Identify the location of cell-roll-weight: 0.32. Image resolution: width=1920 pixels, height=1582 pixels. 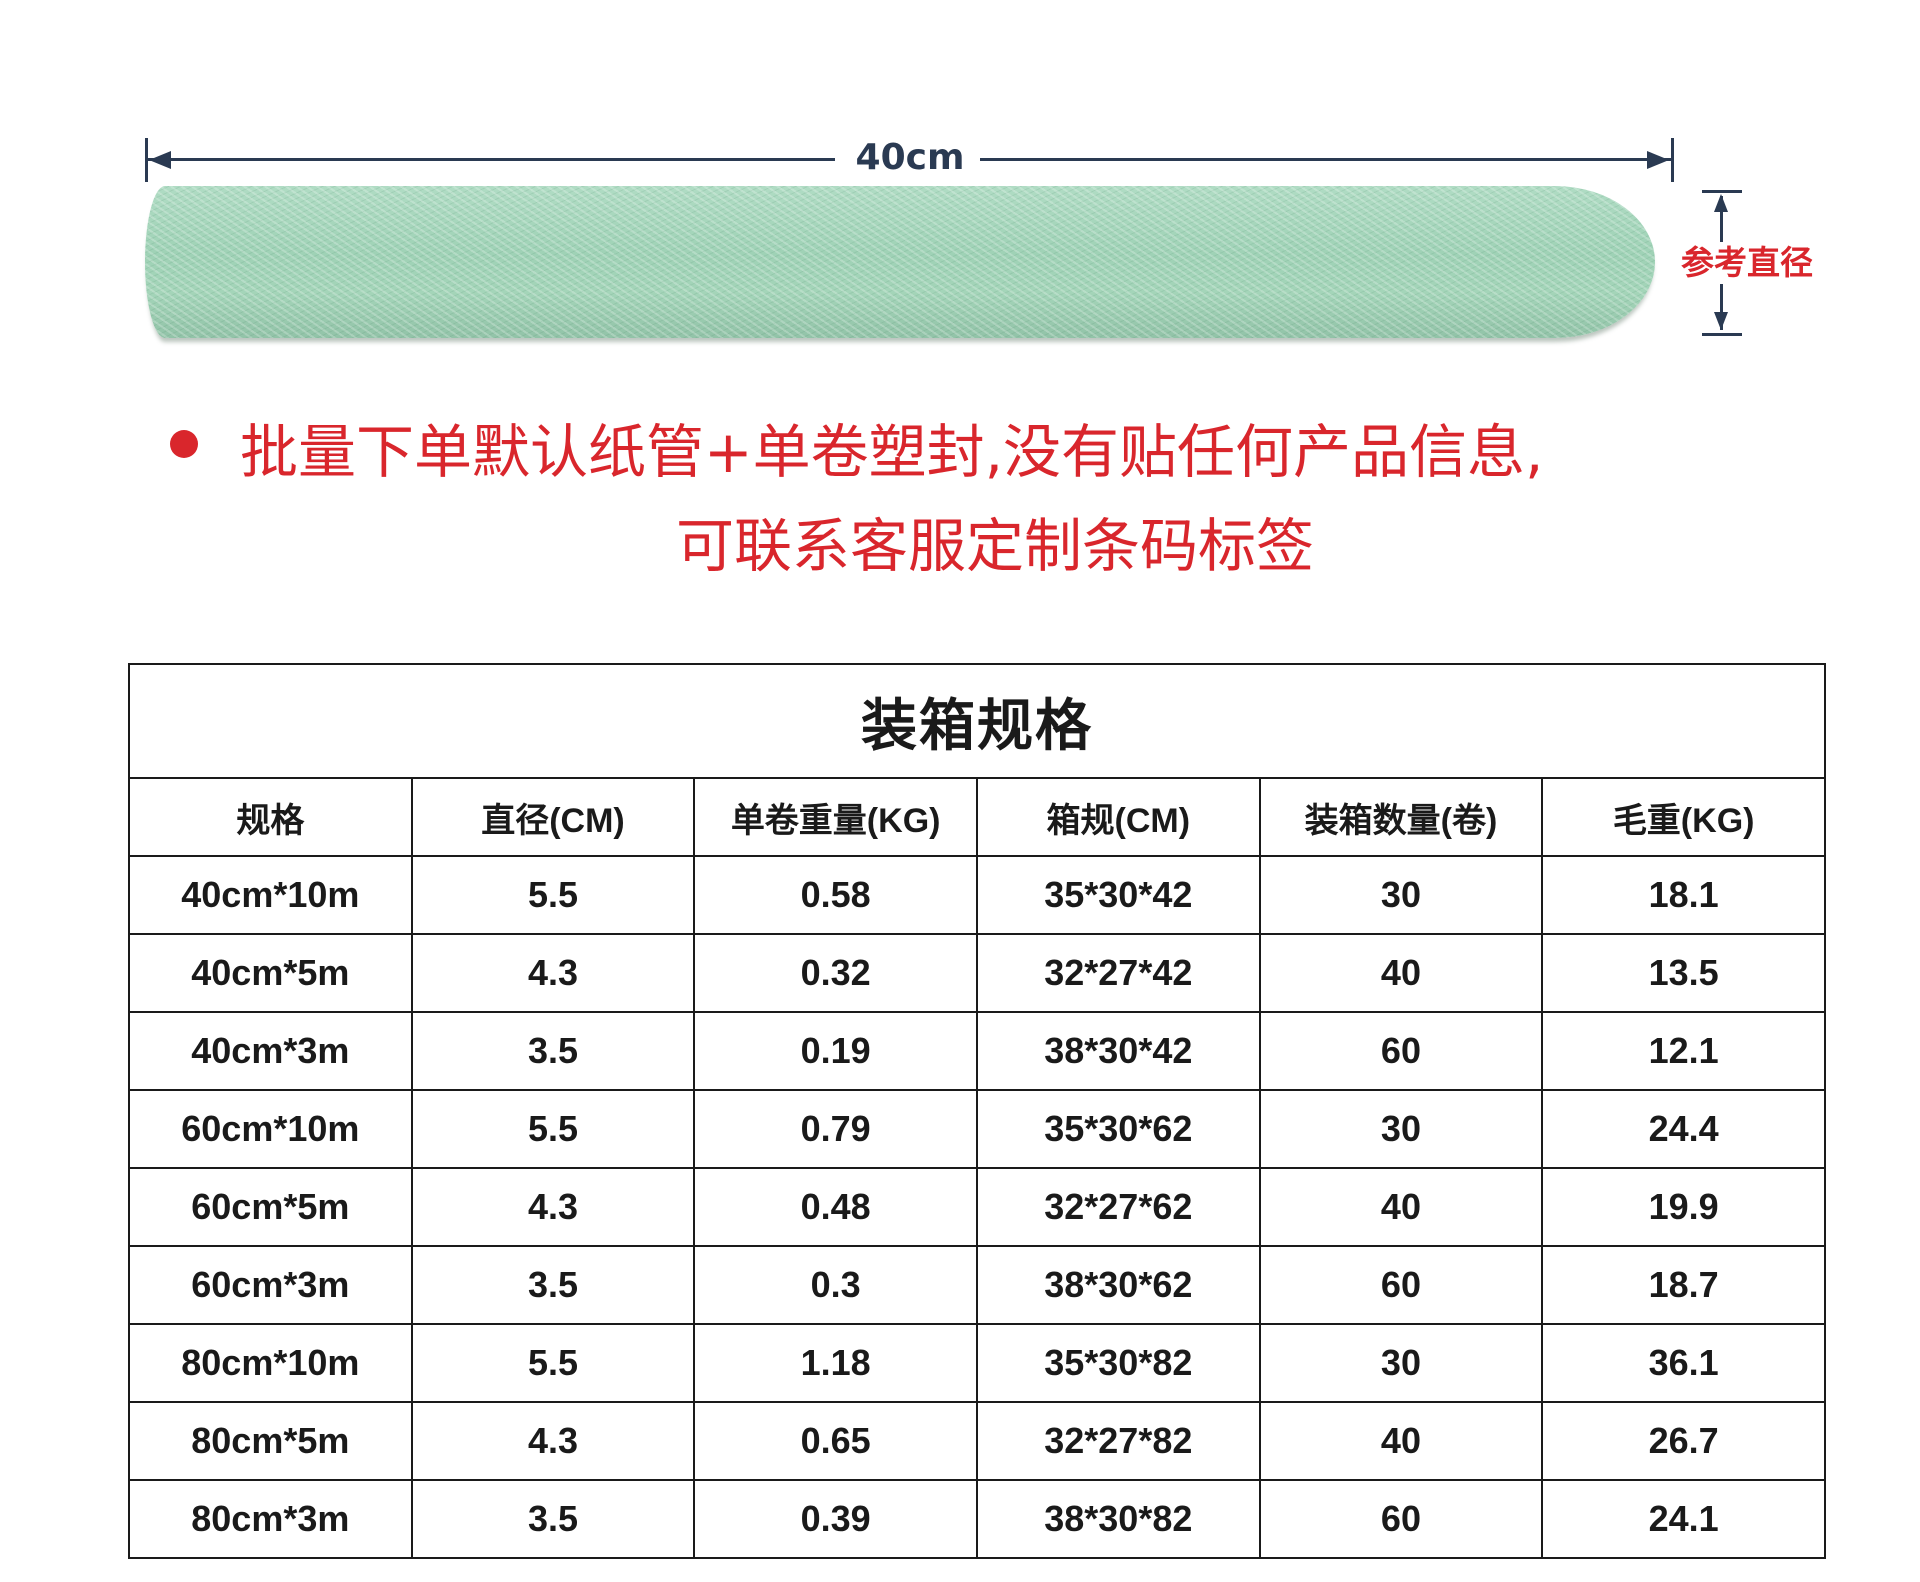
(835, 973).